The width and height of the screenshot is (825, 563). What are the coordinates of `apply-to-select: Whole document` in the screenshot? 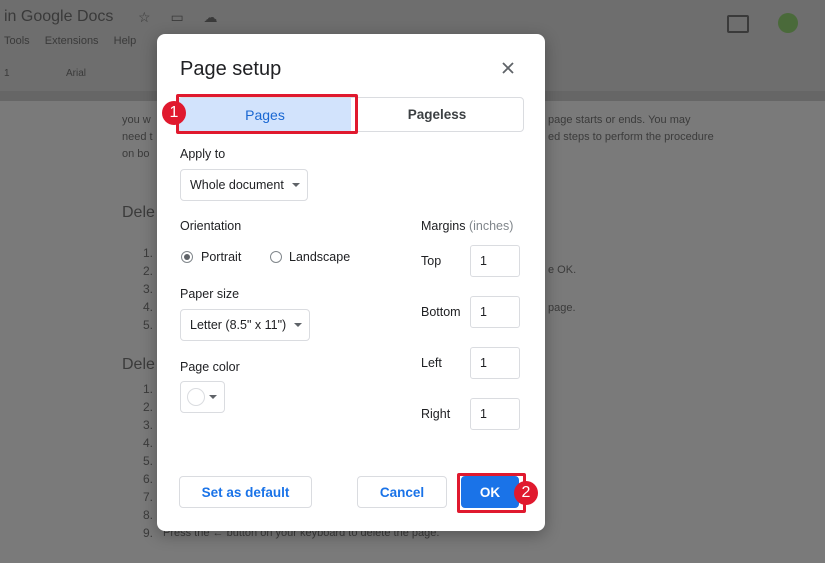 It's located at (244, 185).